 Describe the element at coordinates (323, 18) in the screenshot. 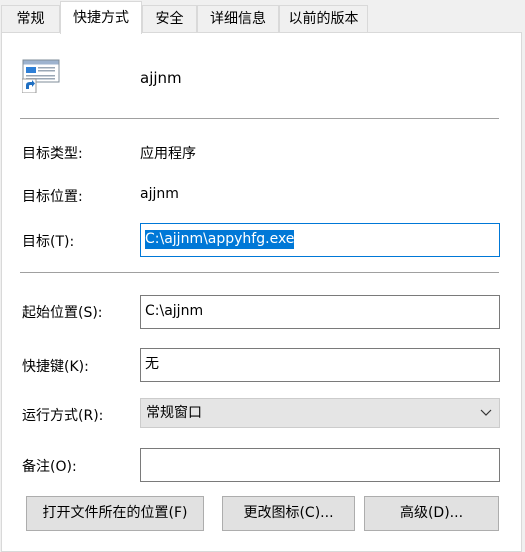

I see `tab-previous-versions: 以前的版本` at that location.